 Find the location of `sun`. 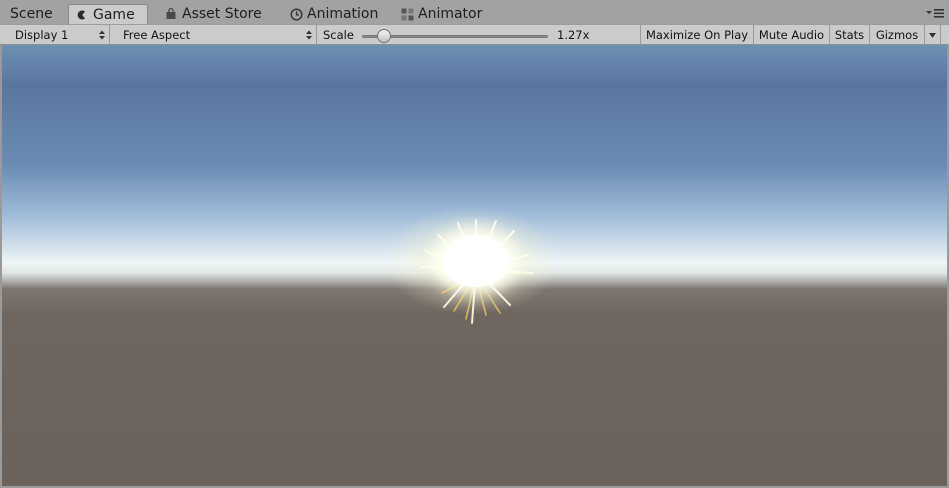

sun is located at coordinates (476, 261).